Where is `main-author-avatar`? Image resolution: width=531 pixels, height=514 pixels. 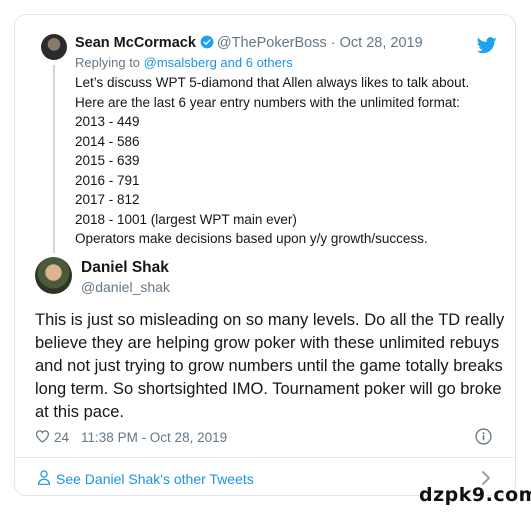
main-author-avatar is located at coordinates (53, 275).